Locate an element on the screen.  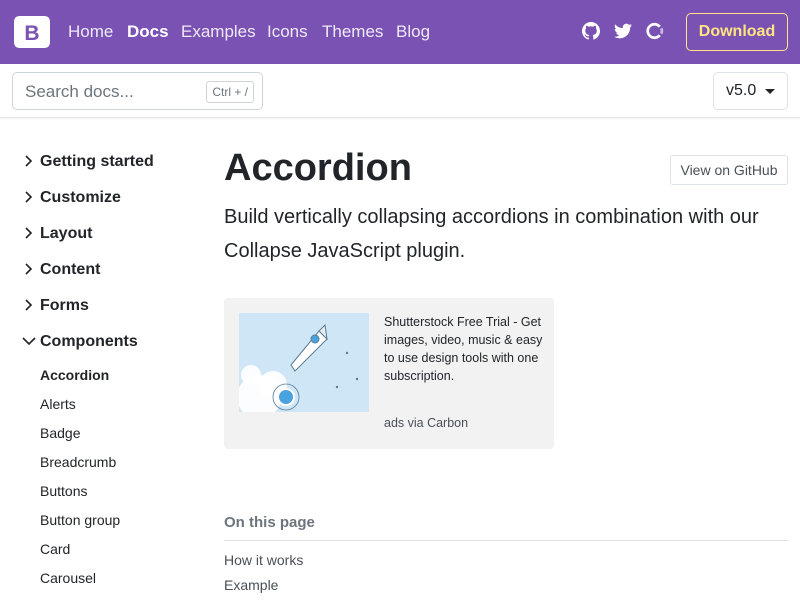
sidebar-item-breadcrumb: Breadcrumb is located at coordinates (78, 462).